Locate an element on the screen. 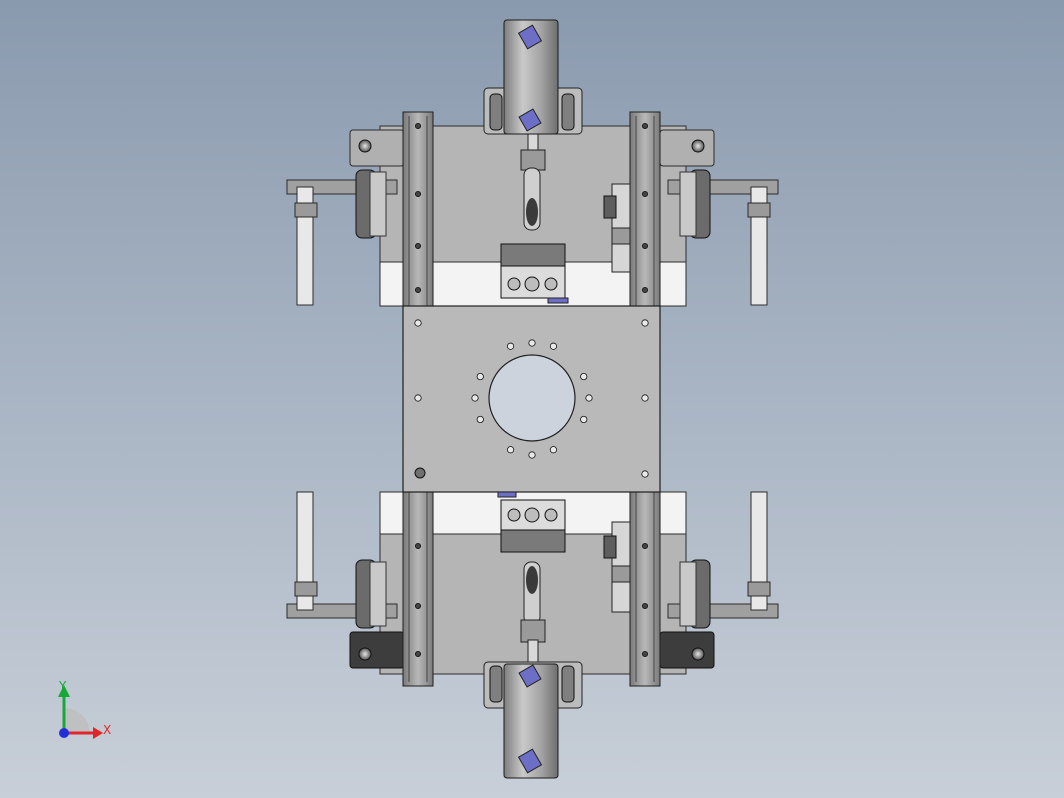 The width and height of the screenshot is (1064, 798). lower-right-bracket is located at coordinates (687, 650).